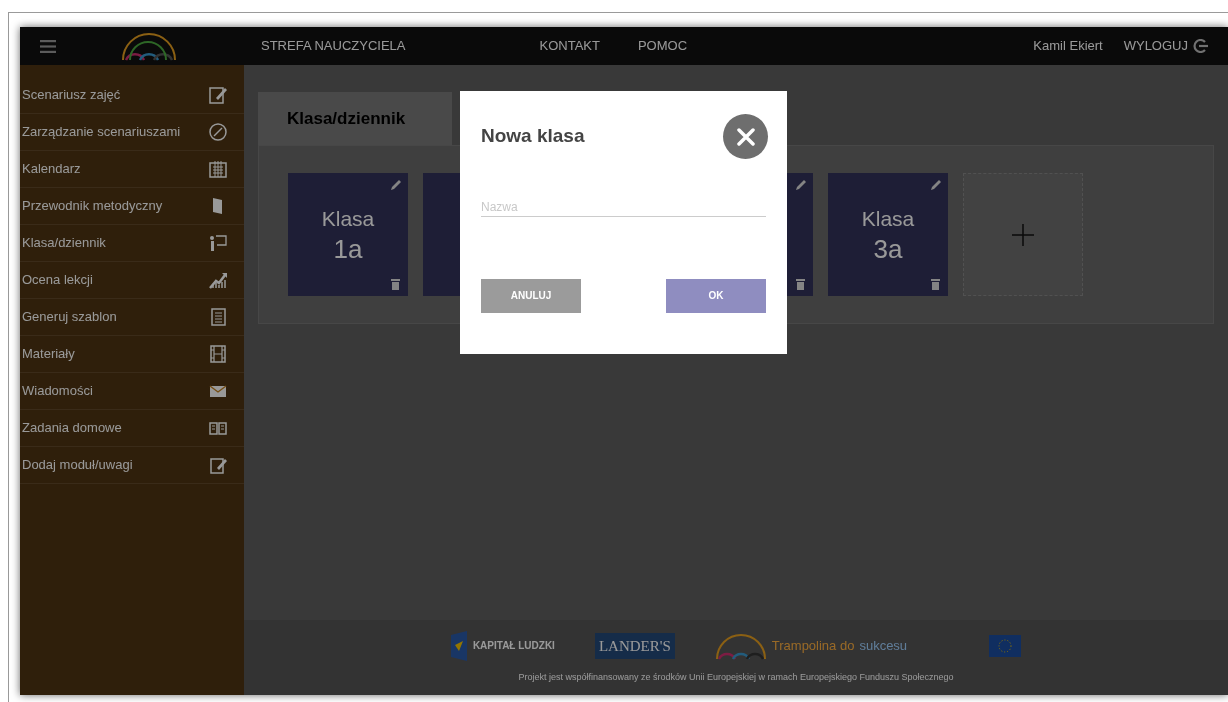 Image resolution: width=1228 pixels, height=702 pixels. I want to click on logo-text: Trampolina do, so click(813, 646).